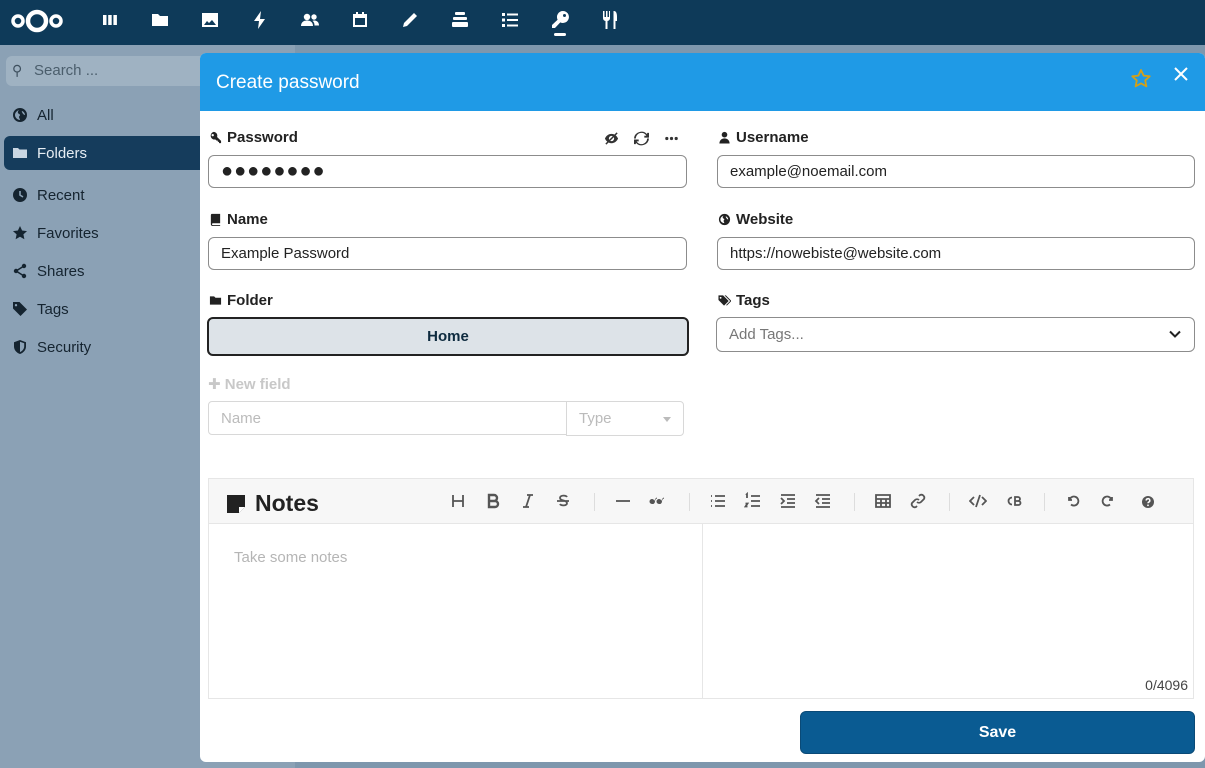  What do you see at coordinates (250, 300) in the screenshot?
I see `folder-label-text: Folder` at bounding box center [250, 300].